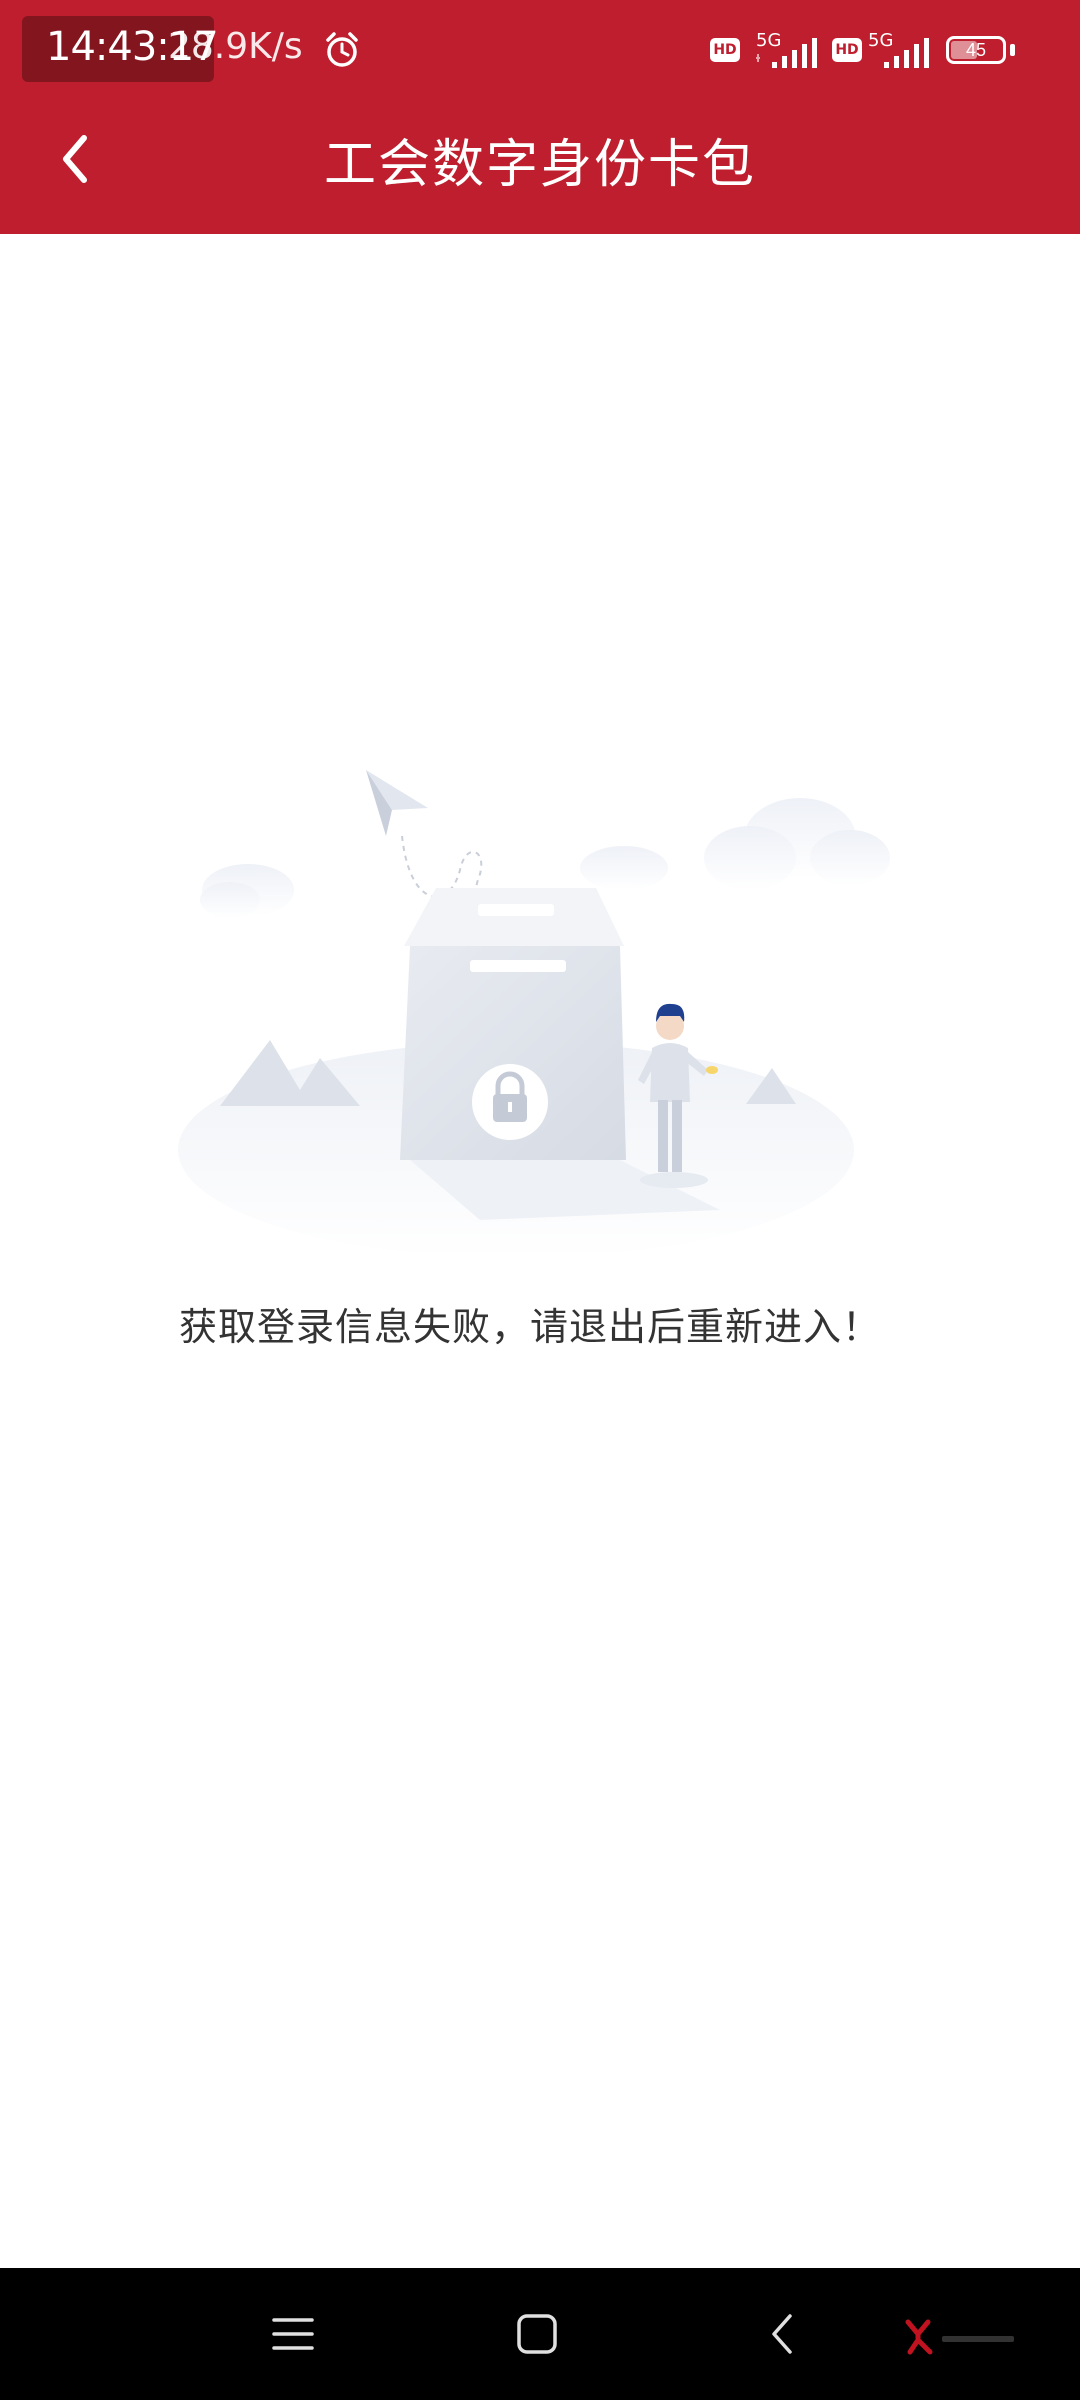 The width and height of the screenshot is (1080, 2400). Describe the element at coordinates (797, 844) in the screenshot. I see `cloud-right` at that location.